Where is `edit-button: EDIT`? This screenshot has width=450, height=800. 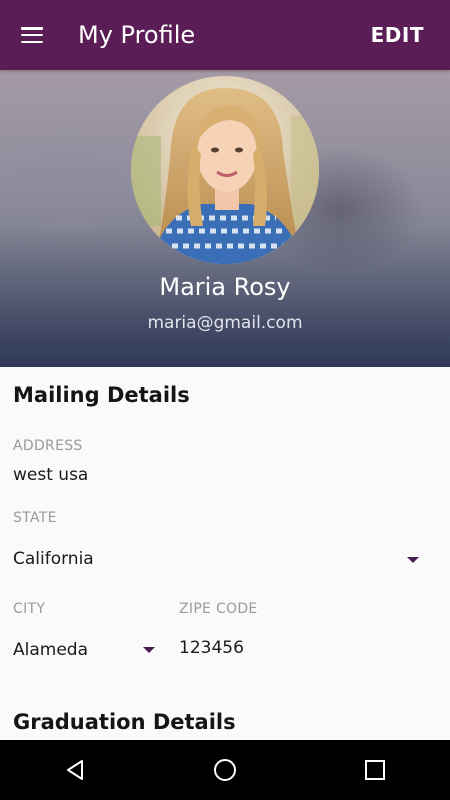
edit-button: EDIT is located at coordinates (397, 35).